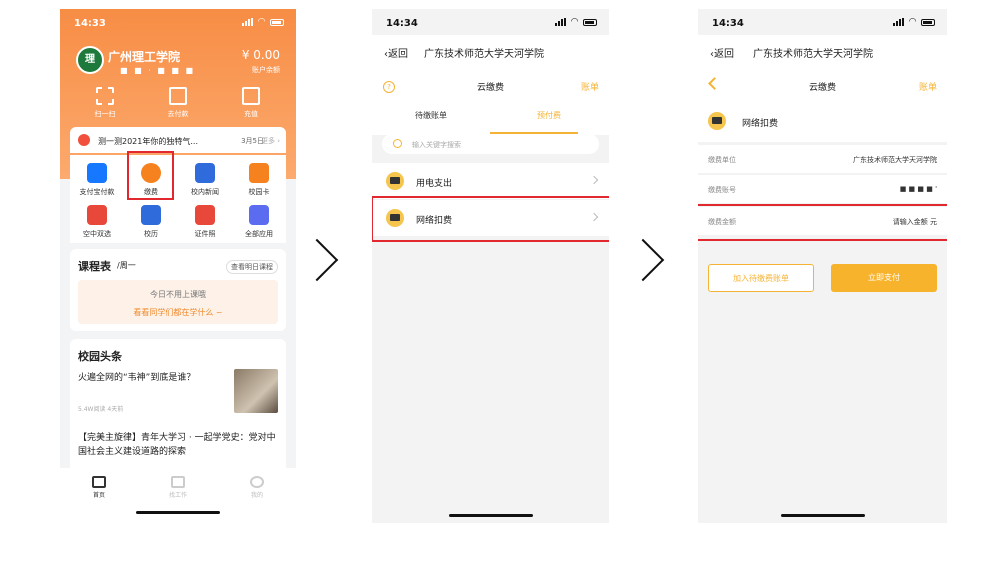 The width and height of the screenshot is (1005, 567). Describe the element at coordinates (178, 482) in the screenshot. I see `job-icon` at that location.